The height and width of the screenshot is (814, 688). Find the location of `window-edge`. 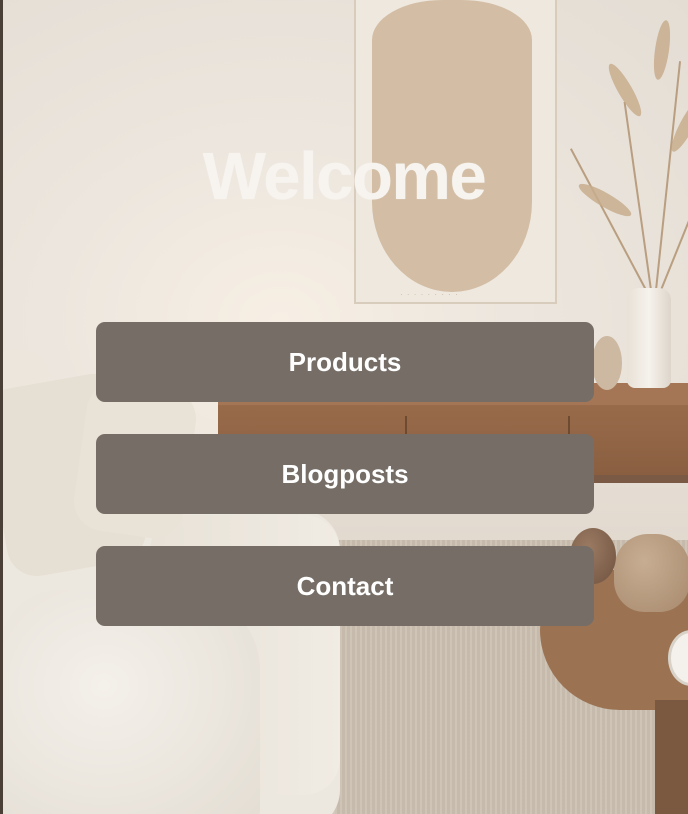

window-edge is located at coordinates (1, 407).